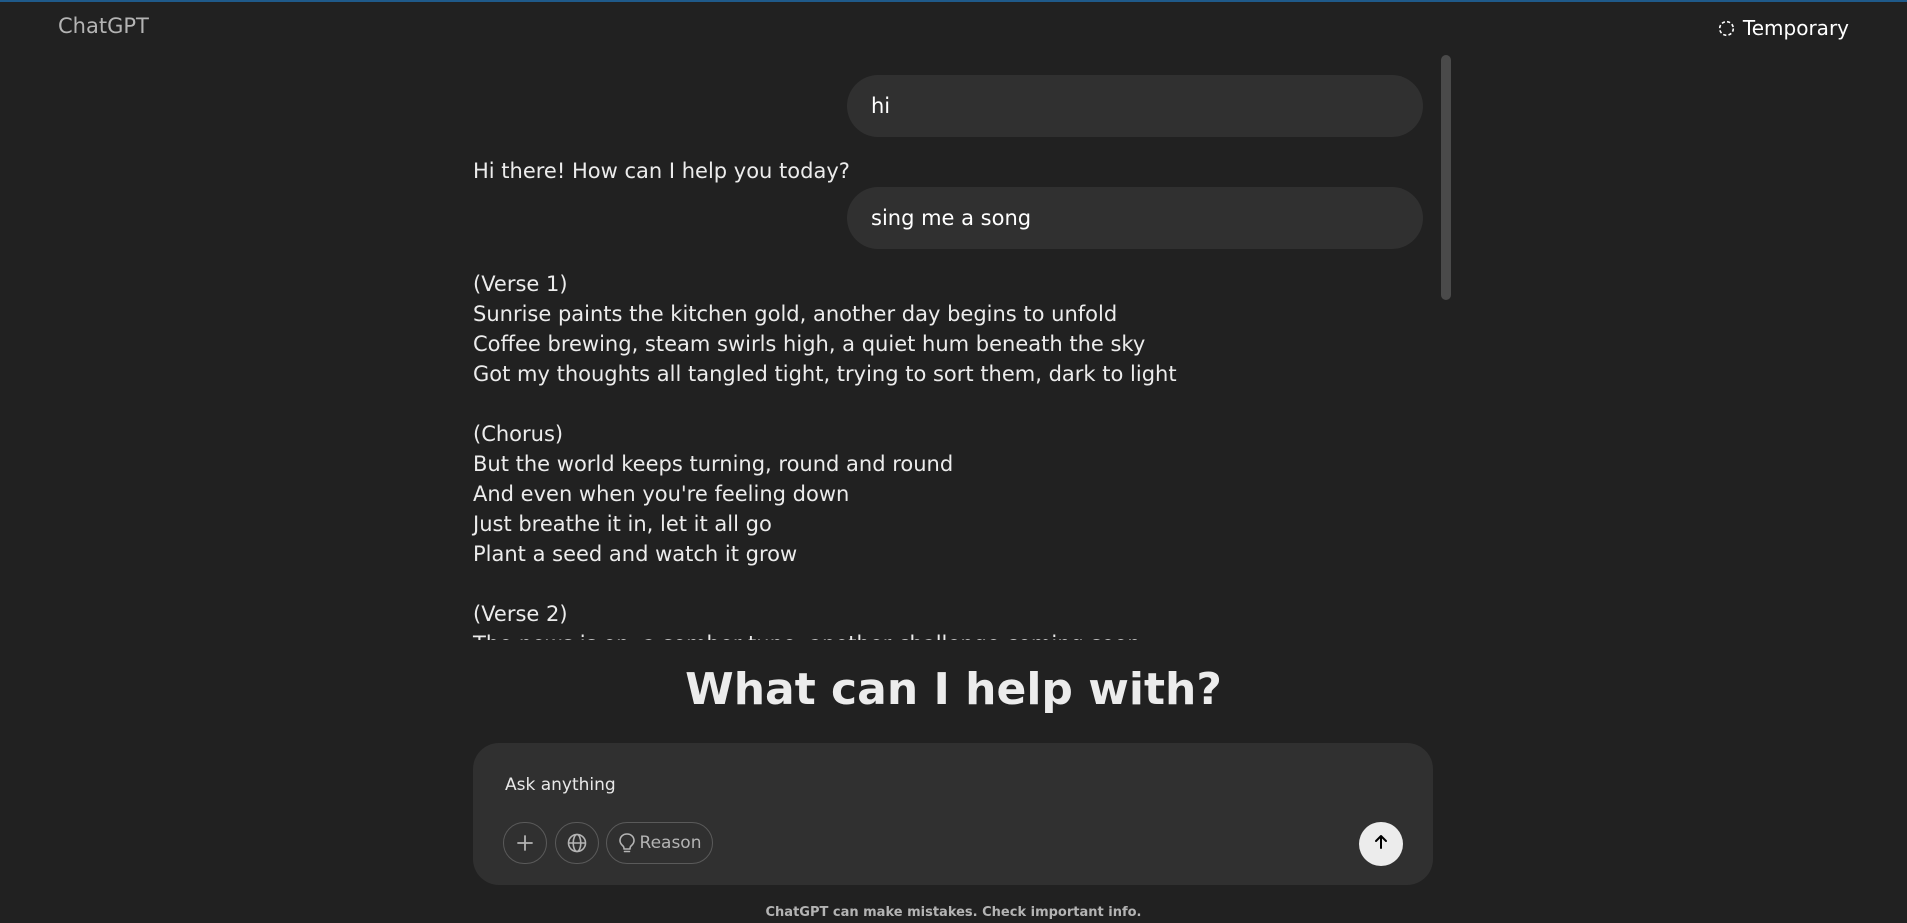 This screenshot has height=923, width=1907. What do you see at coordinates (945, 785) in the screenshot?
I see `message-input` at bounding box center [945, 785].